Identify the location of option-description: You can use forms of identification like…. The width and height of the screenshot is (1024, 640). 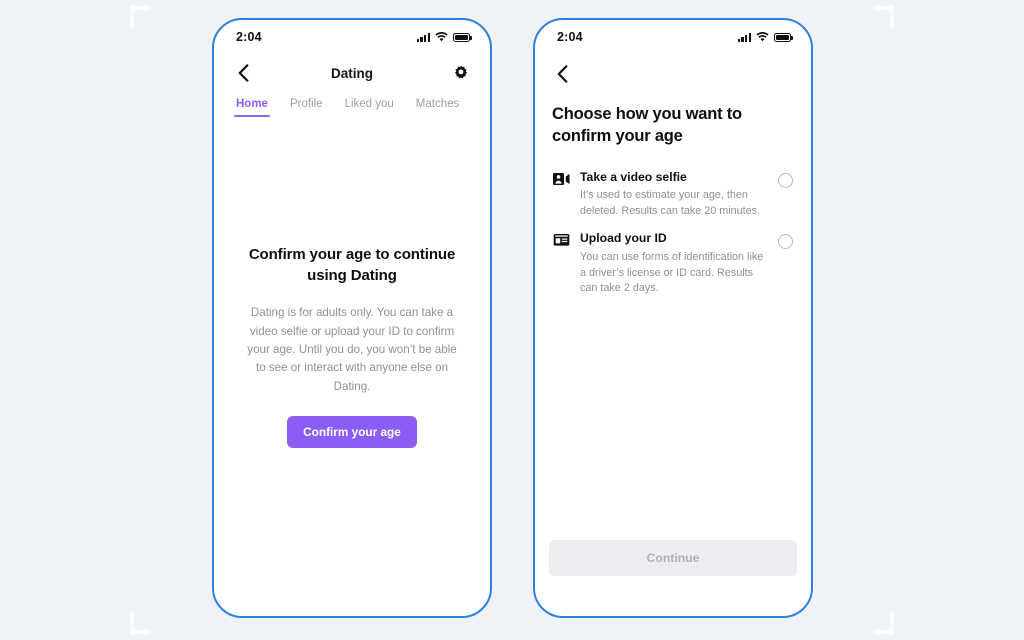
(672, 273).